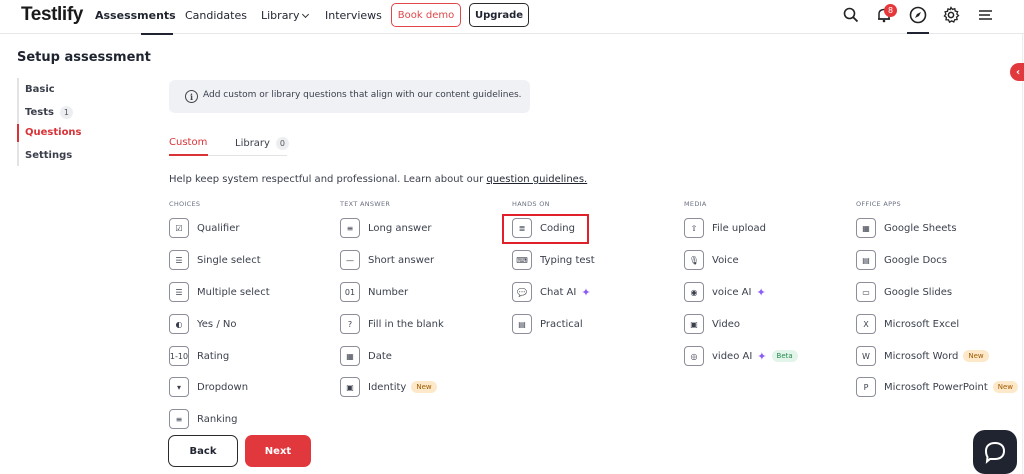  Describe the element at coordinates (179, 387) in the screenshot. I see `dropdown-icon: ▾` at that location.